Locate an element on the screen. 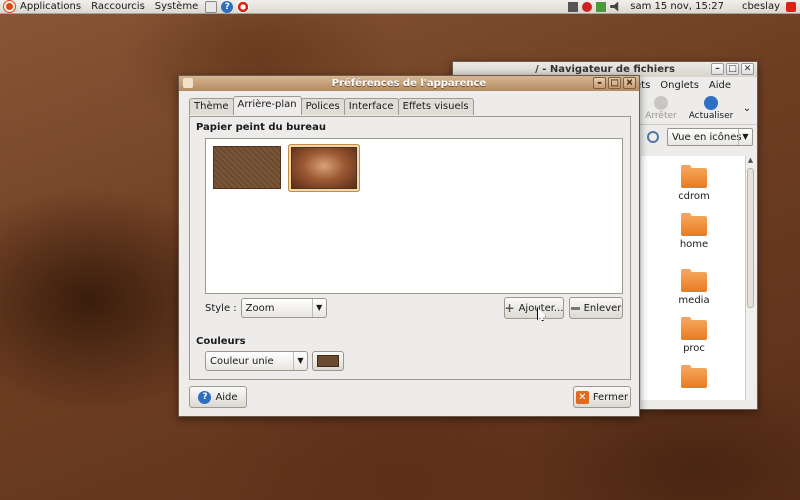 This screenshot has height=500, width=800. volume-icon is located at coordinates (614, 6).